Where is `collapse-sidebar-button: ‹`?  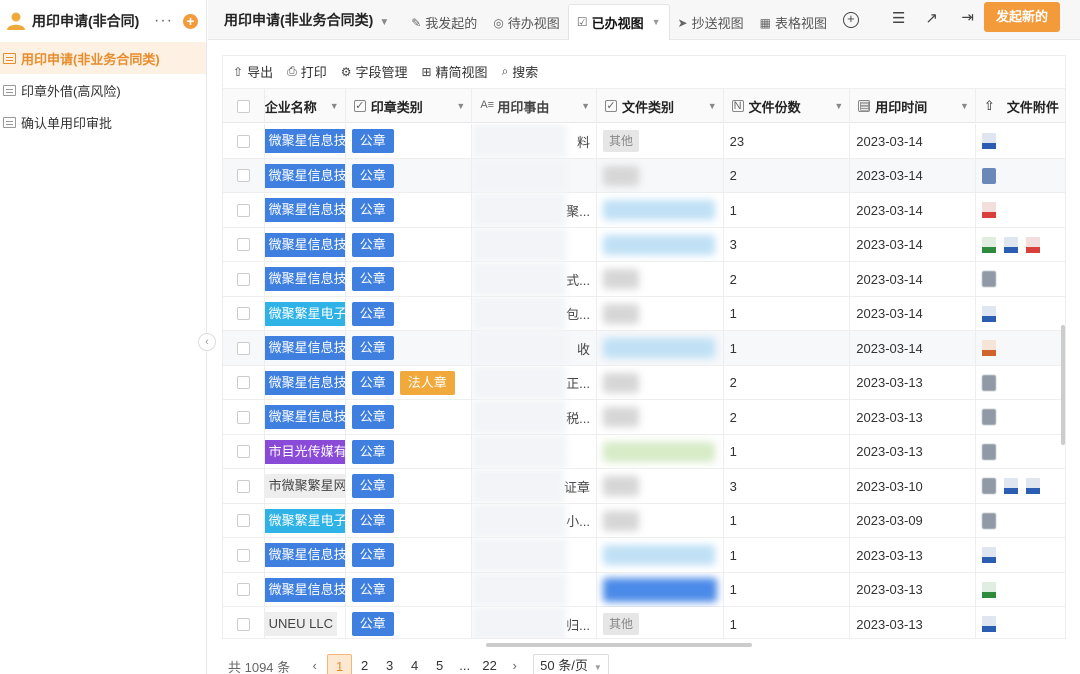
collapse-sidebar-button: ‹ is located at coordinates (207, 342).